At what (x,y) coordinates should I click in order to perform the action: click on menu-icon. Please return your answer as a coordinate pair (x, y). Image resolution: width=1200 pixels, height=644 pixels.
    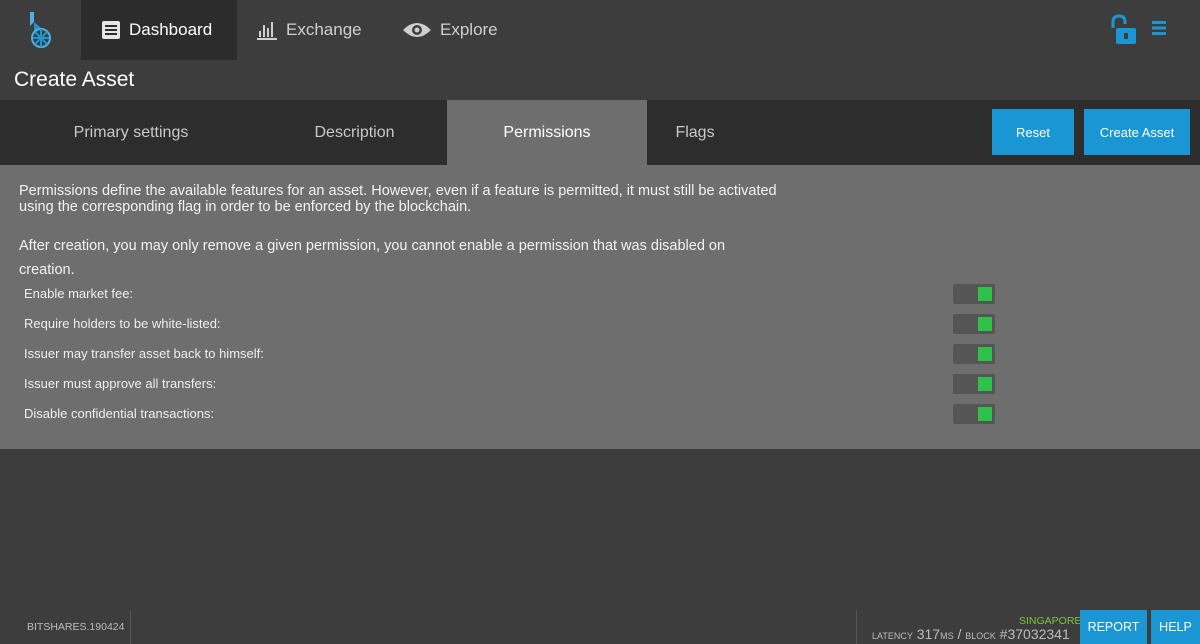
    Looking at the image, I should click on (1159, 30).